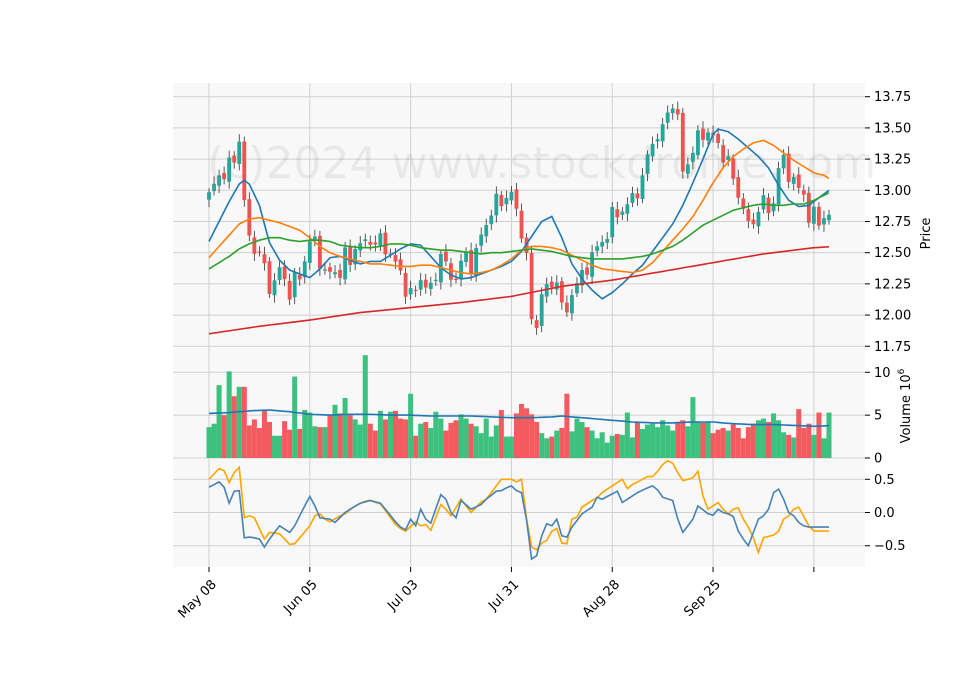 The width and height of the screenshot is (960, 694). I want to click on price-axis-title: Price, so click(926, 234).